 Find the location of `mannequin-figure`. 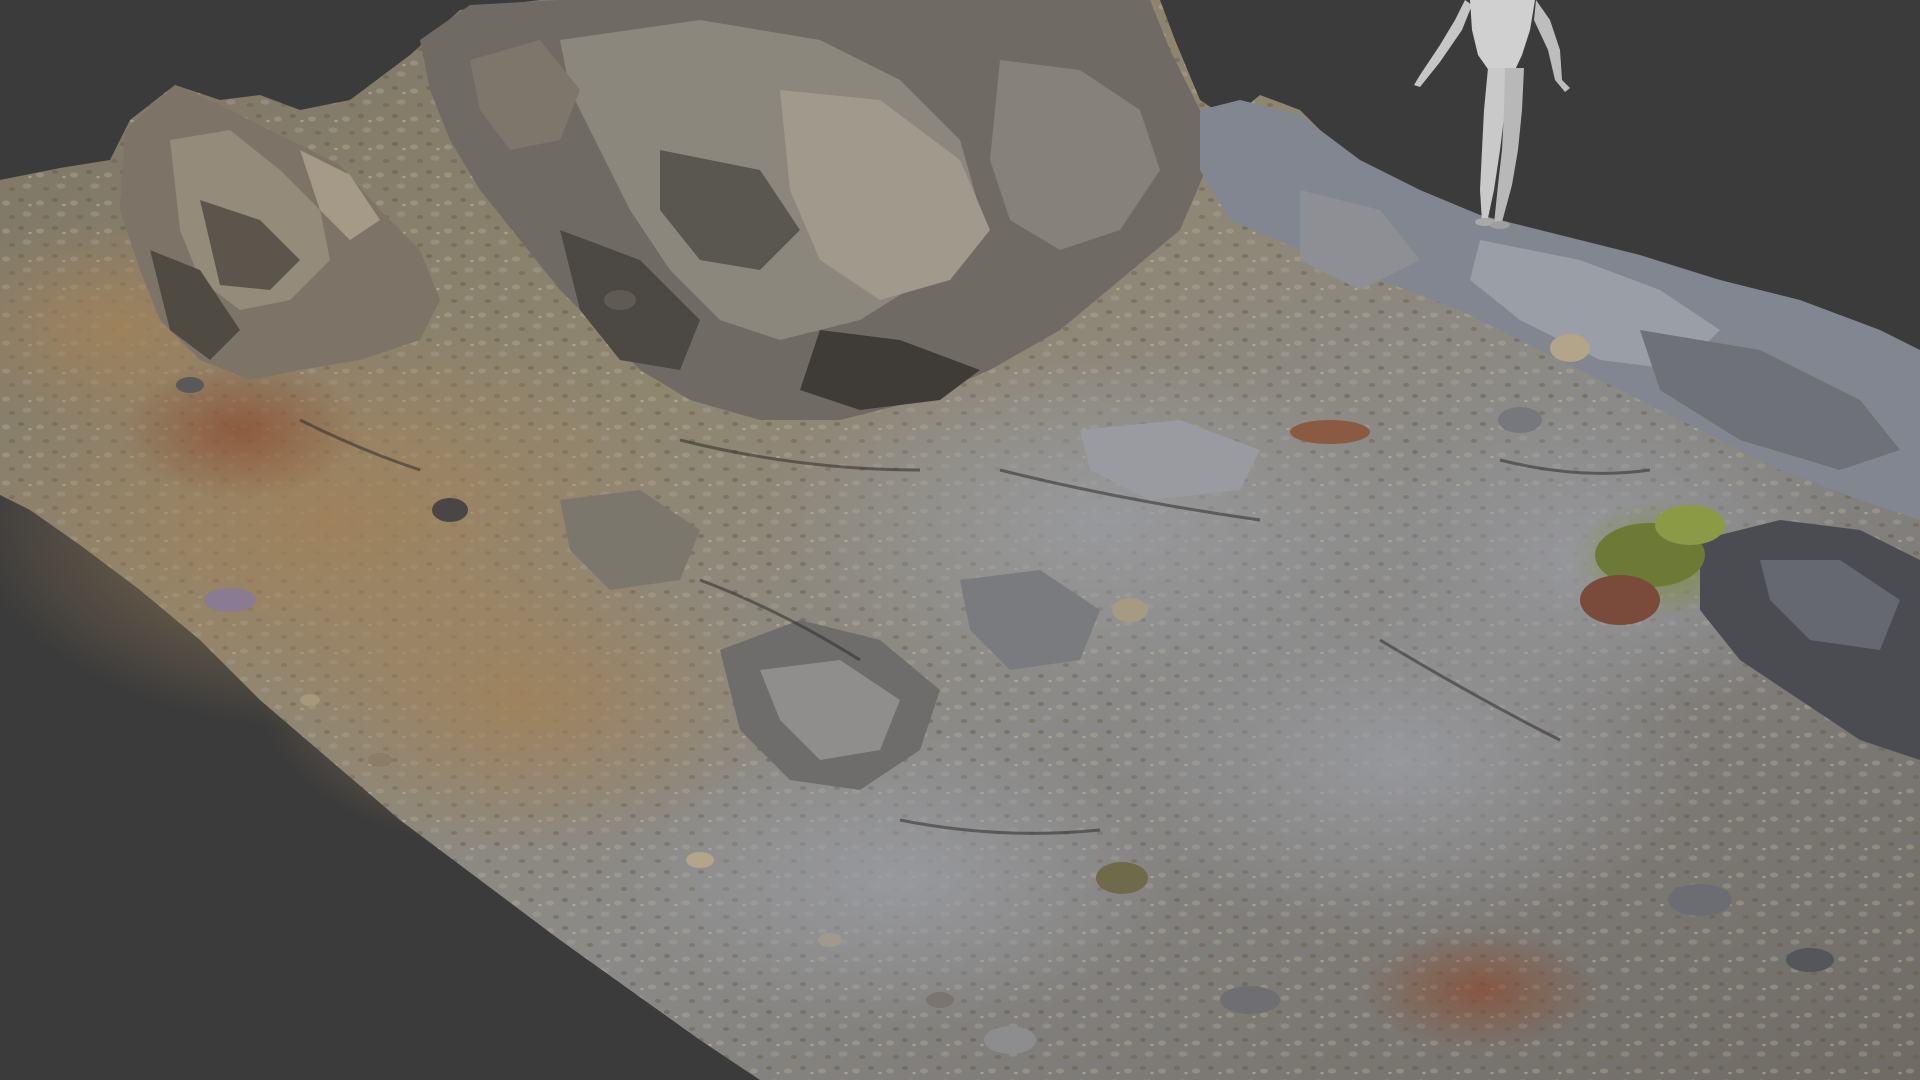

mannequin-figure is located at coordinates (1492, 114).